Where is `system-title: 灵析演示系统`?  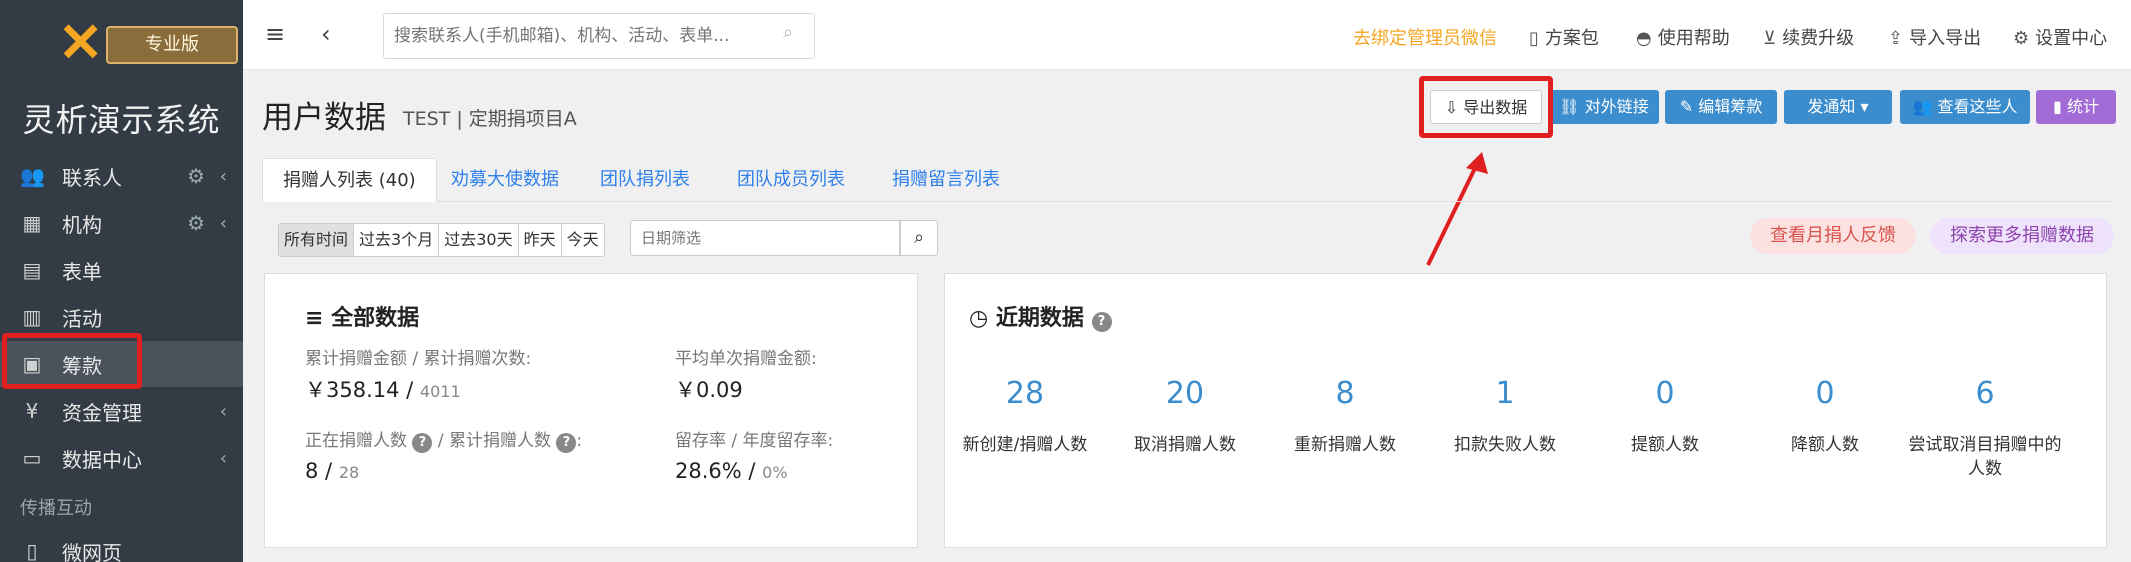
system-title: 灵析演示系统 is located at coordinates (121, 120).